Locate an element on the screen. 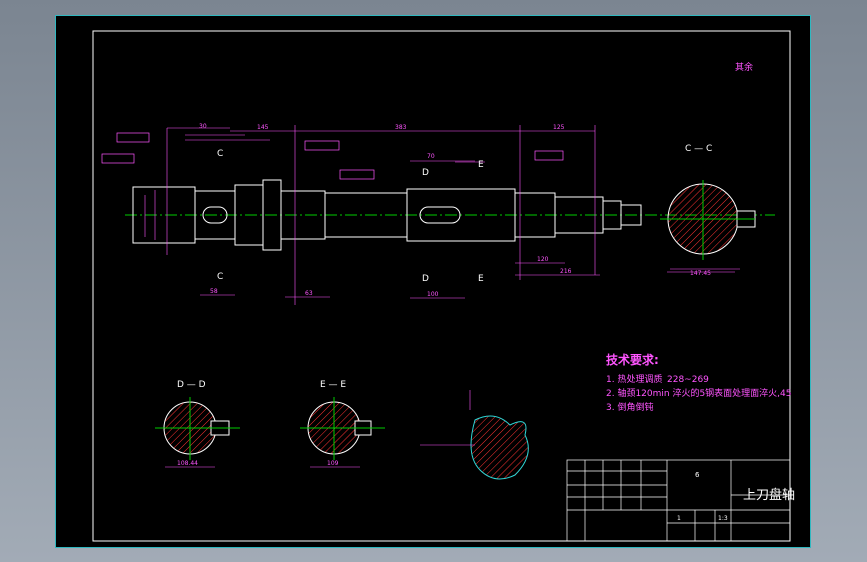  part-name: 上刀盘轴 is located at coordinates (769, 495).